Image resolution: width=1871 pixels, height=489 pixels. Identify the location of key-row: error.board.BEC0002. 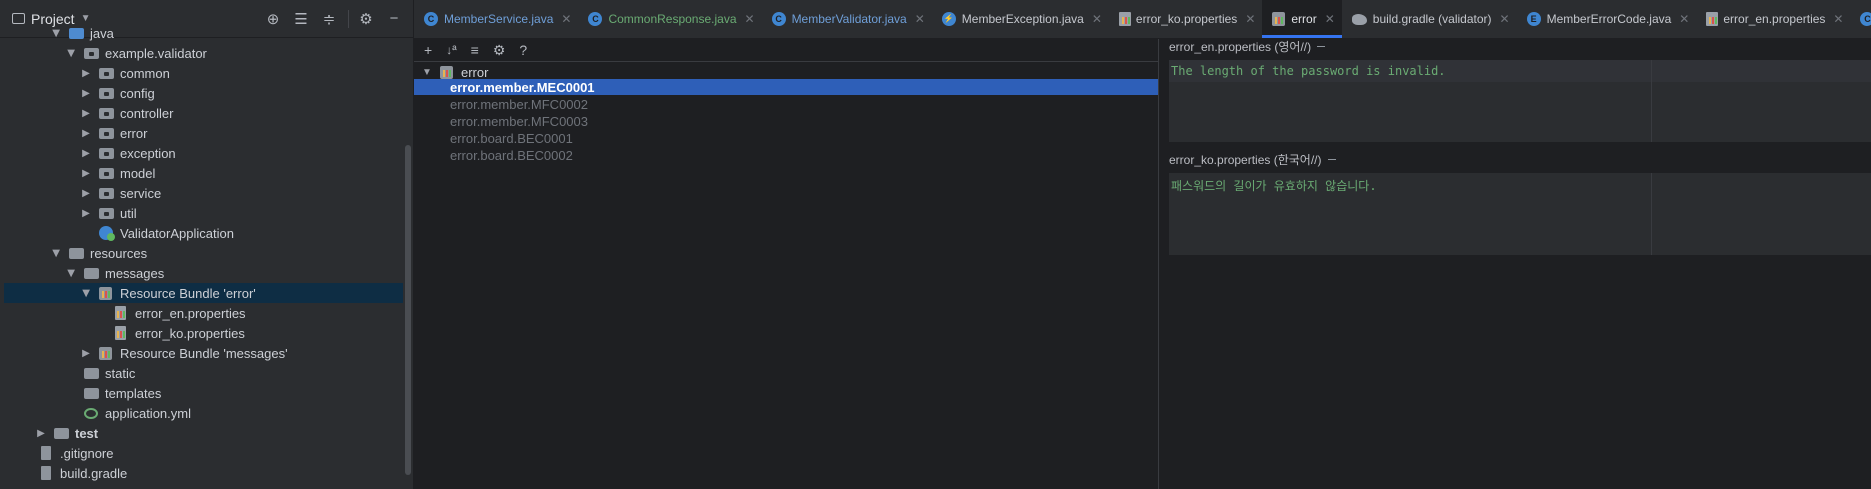
(786, 155).